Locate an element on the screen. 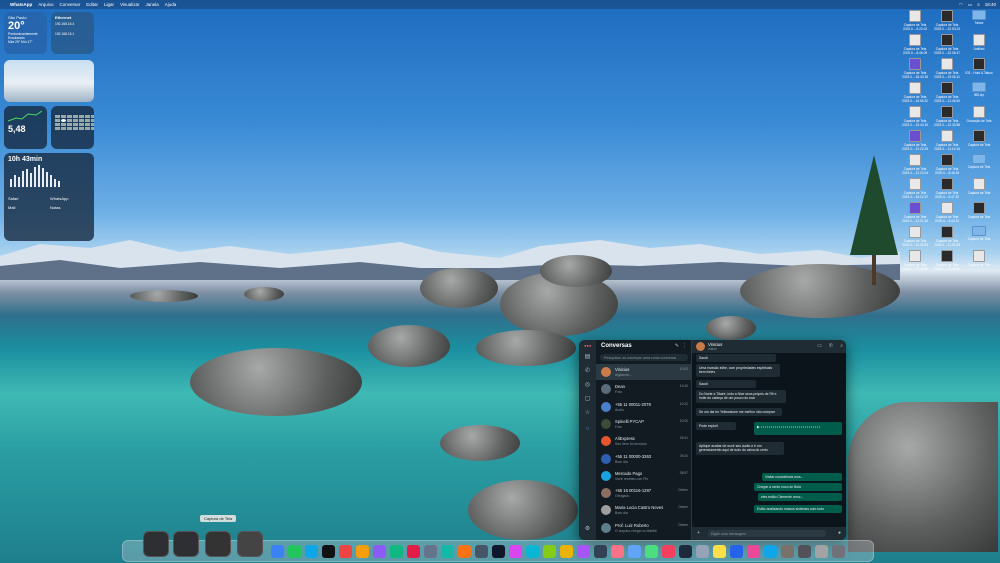  menu-app-name: WhatsApp is located at coordinates (21, 4).